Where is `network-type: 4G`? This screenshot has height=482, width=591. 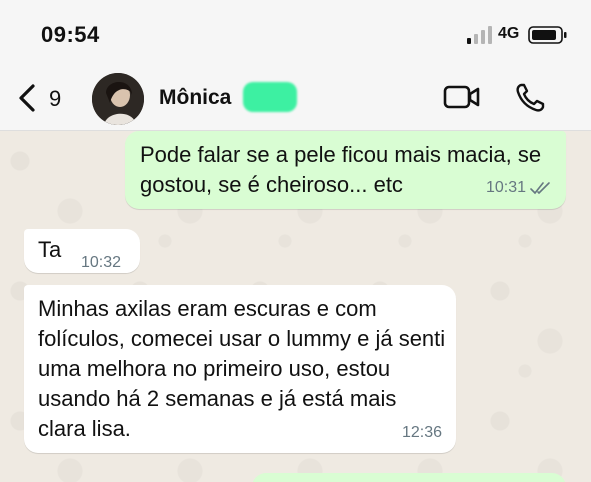 network-type: 4G is located at coordinates (509, 33).